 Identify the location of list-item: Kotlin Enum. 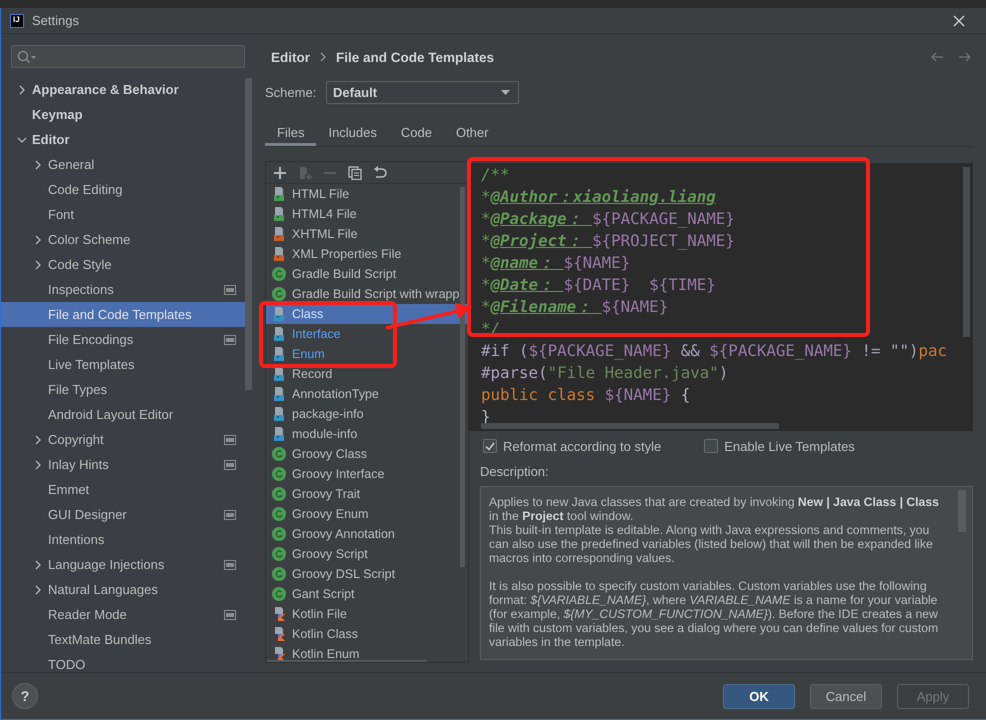
(367, 653).